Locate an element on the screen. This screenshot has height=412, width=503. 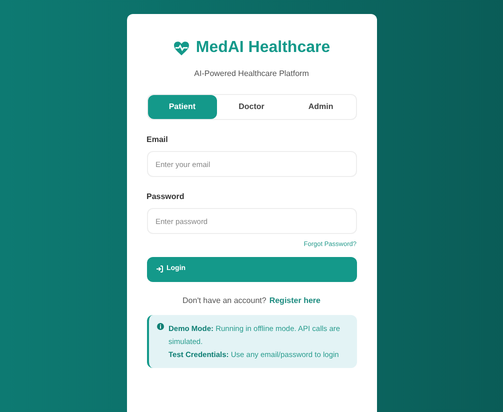
role-tab: Patient is located at coordinates (182, 107).